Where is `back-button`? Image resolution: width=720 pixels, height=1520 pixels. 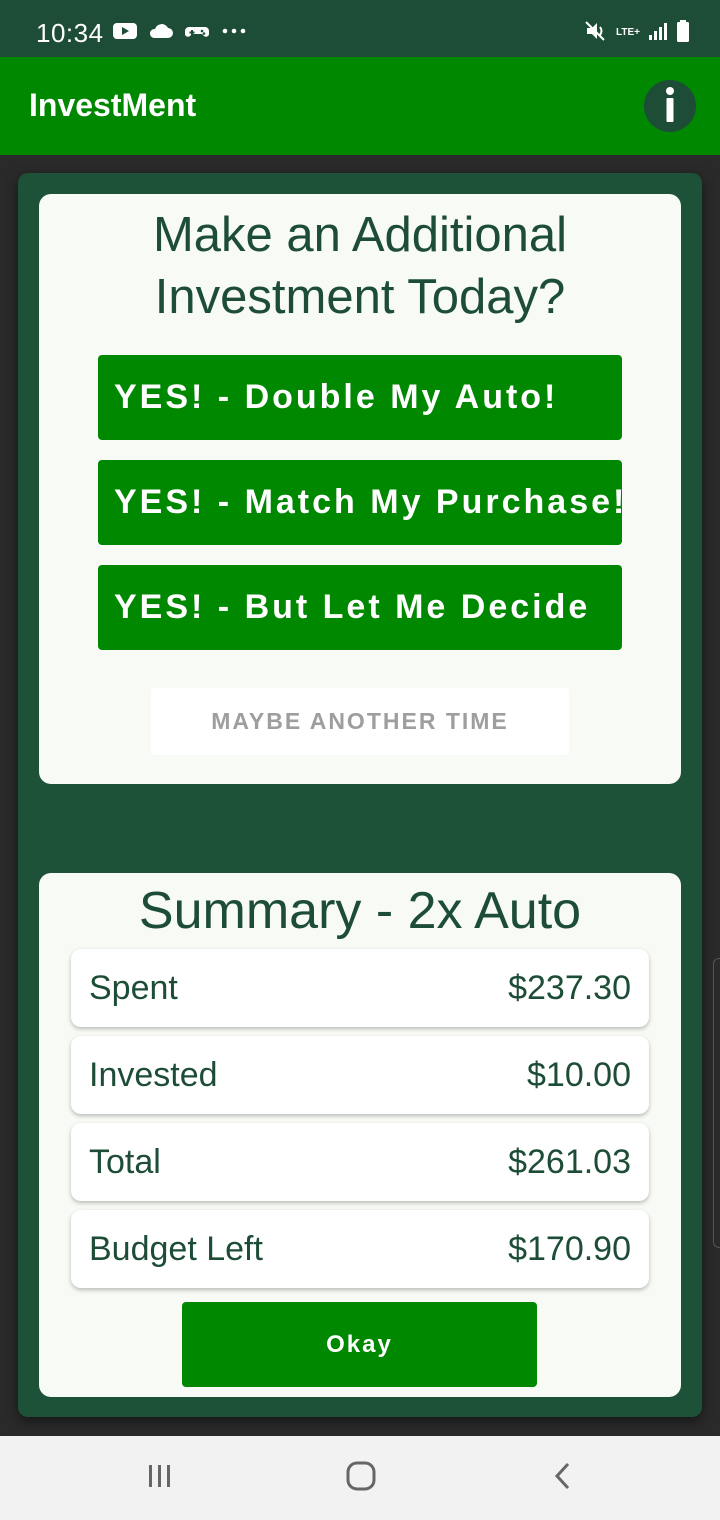
back-button is located at coordinates (563, 1478).